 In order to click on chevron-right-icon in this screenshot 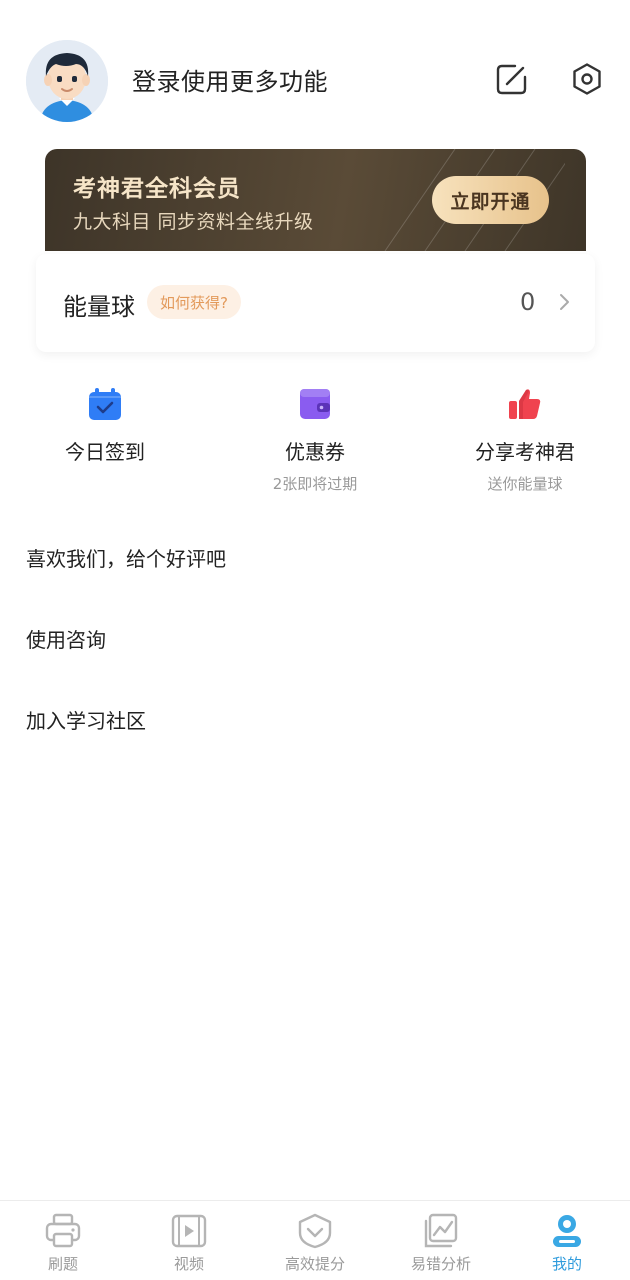, I will do `click(564, 302)`.